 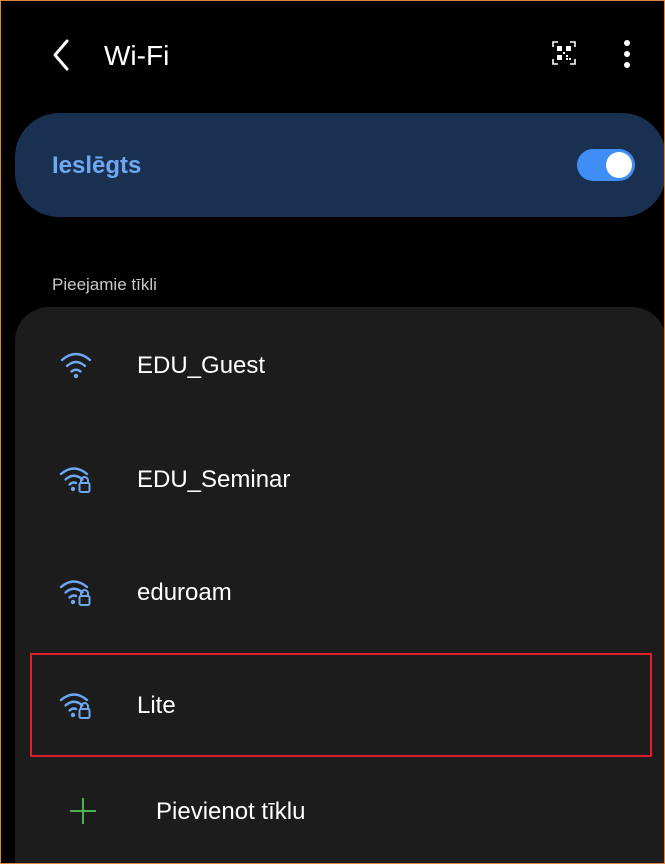 What do you see at coordinates (332, 56) in the screenshot?
I see `header-bar: Wi-Fi` at bounding box center [332, 56].